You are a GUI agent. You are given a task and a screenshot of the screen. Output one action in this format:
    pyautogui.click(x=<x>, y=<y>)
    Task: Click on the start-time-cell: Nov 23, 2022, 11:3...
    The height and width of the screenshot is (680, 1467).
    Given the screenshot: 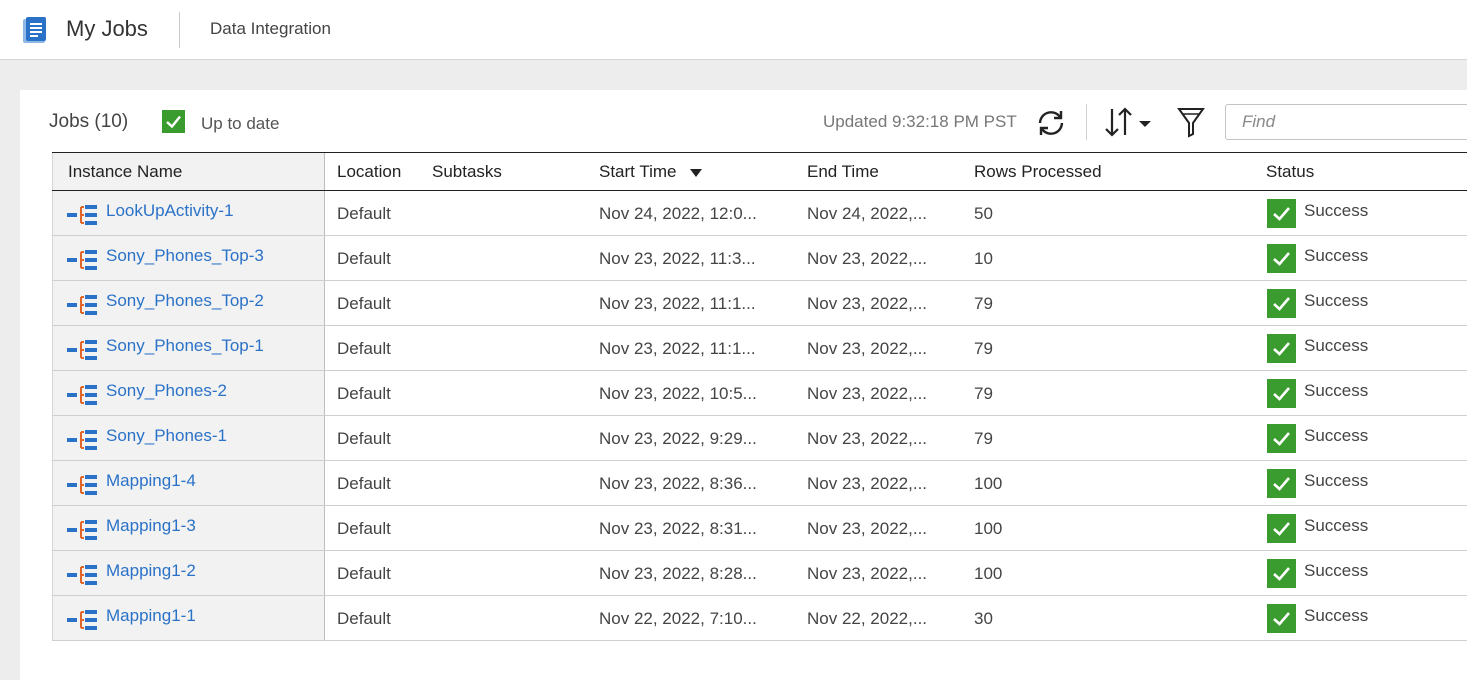 What is the action you would take?
    pyautogui.click(x=677, y=258)
    